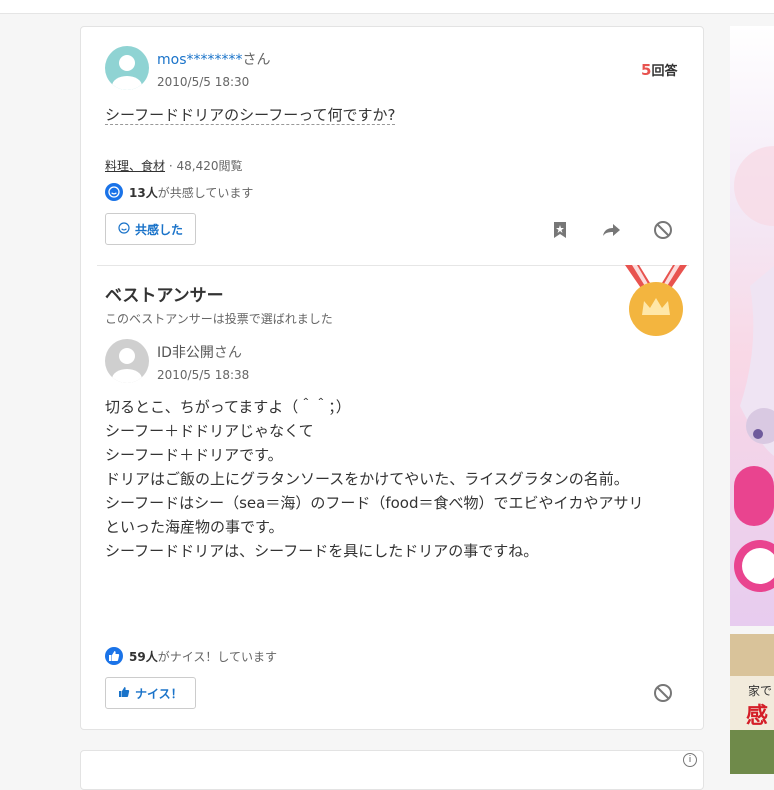  I want to click on top-bar, so click(387, 7).